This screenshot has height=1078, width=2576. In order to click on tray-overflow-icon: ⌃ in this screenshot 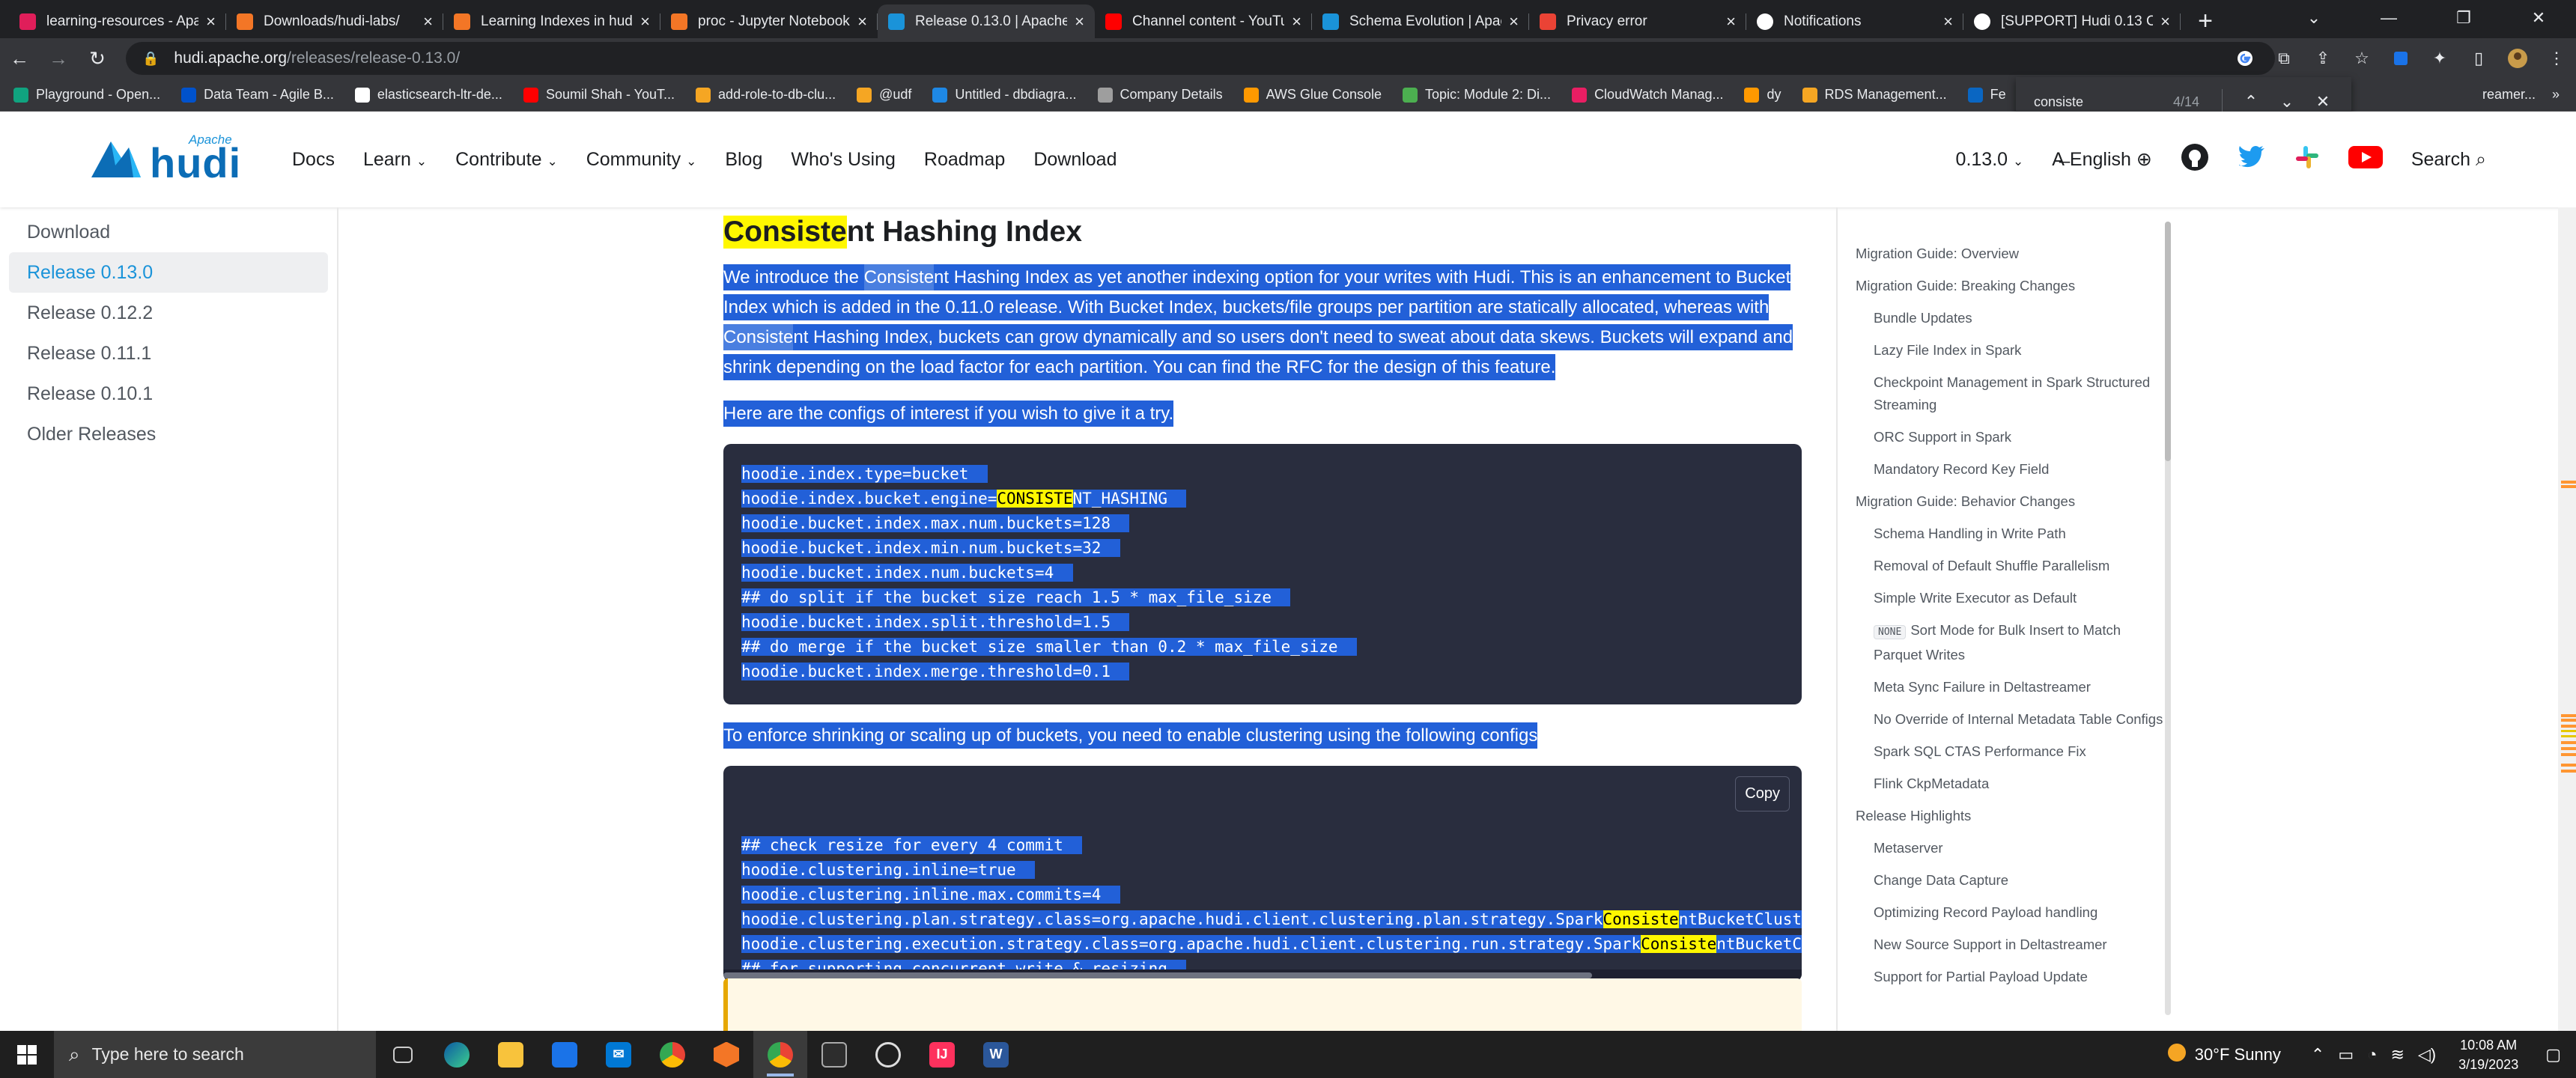, I will do `click(2317, 1055)`.